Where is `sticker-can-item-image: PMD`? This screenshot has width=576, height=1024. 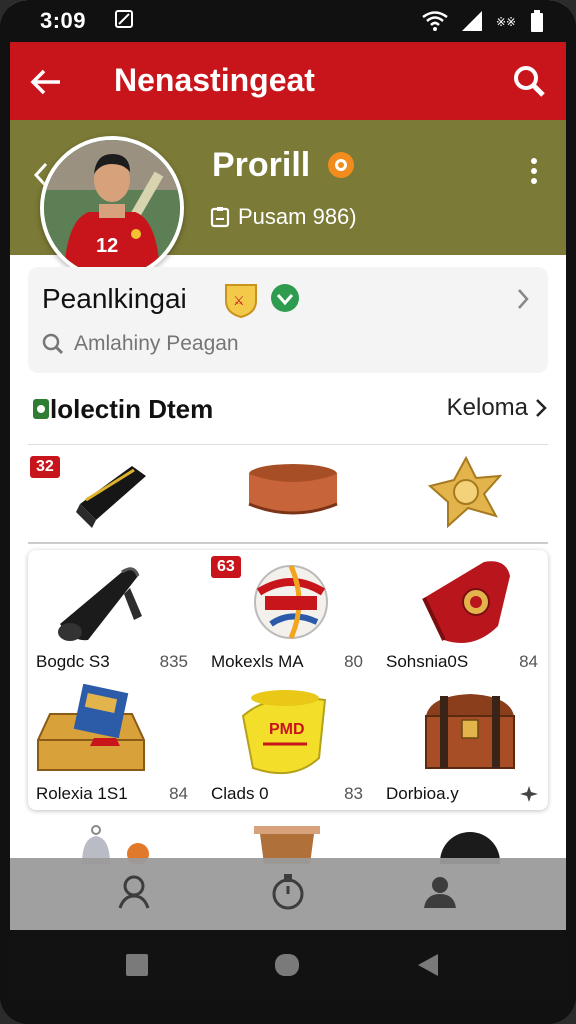
sticker-can-item-image: PMD is located at coordinates (284, 732).